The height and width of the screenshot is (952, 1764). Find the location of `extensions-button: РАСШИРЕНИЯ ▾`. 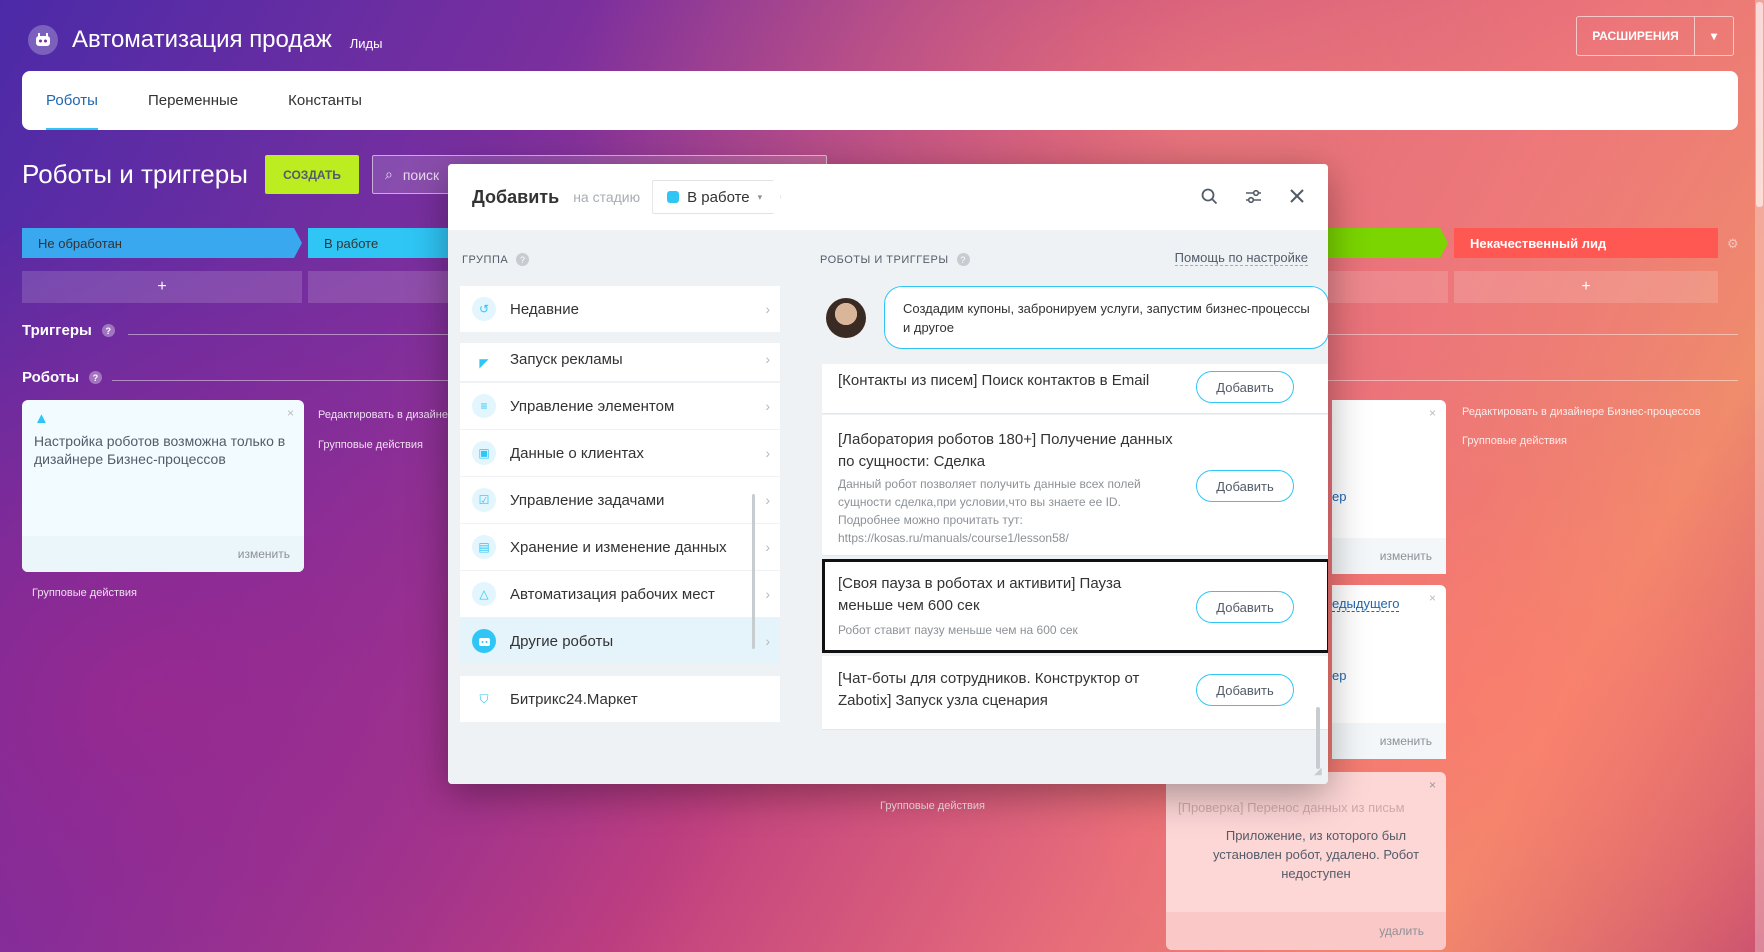

extensions-button: РАСШИРЕНИЯ ▾ is located at coordinates (1655, 36).